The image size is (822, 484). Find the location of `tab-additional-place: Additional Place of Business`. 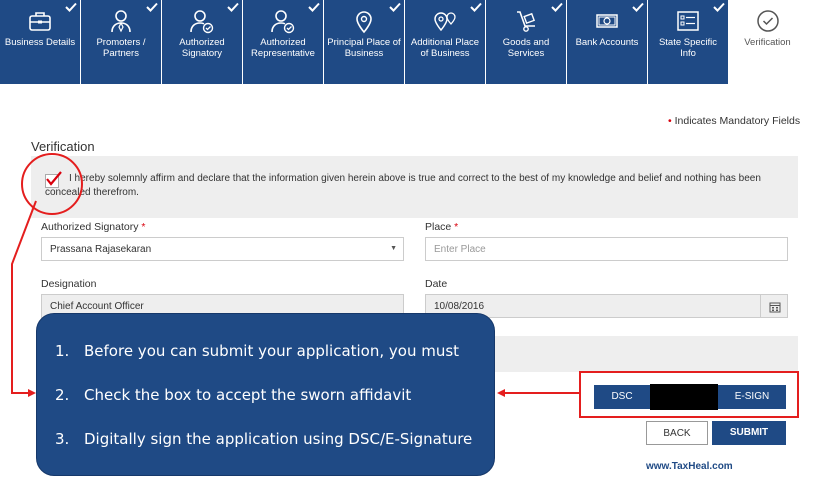

tab-additional-place: Additional Place of Business is located at coordinates (445, 42).